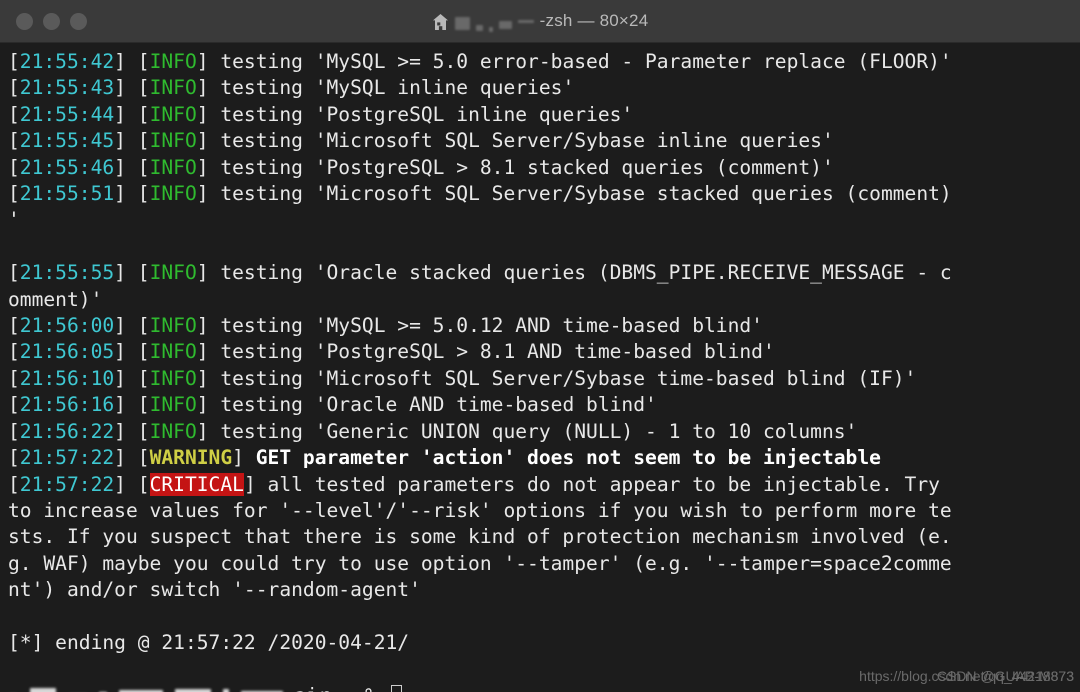 The image size is (1080, 692). Describe the element at coordinates (67, 167) in the screenshot. I see `log-timestamp: 21:55:46` at that location.